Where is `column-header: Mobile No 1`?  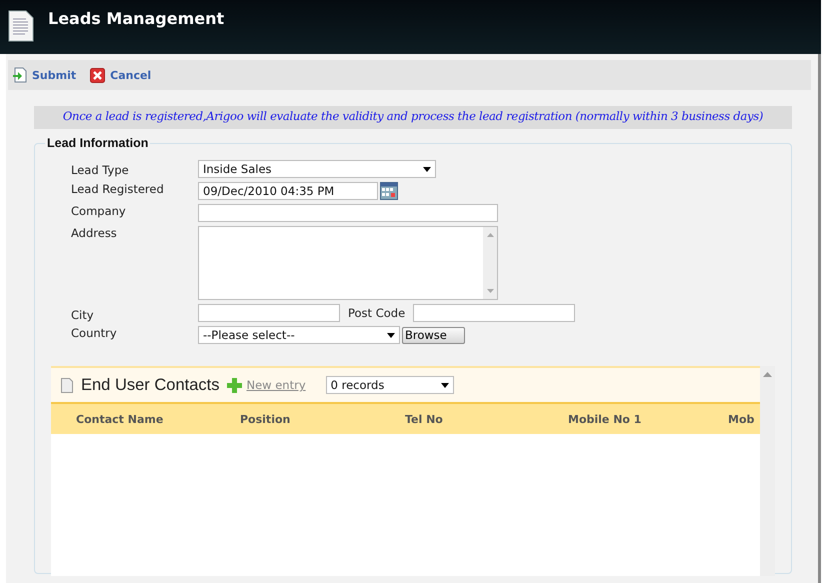
column-header: Mobile No 1 is located at coordinates (604, 419).